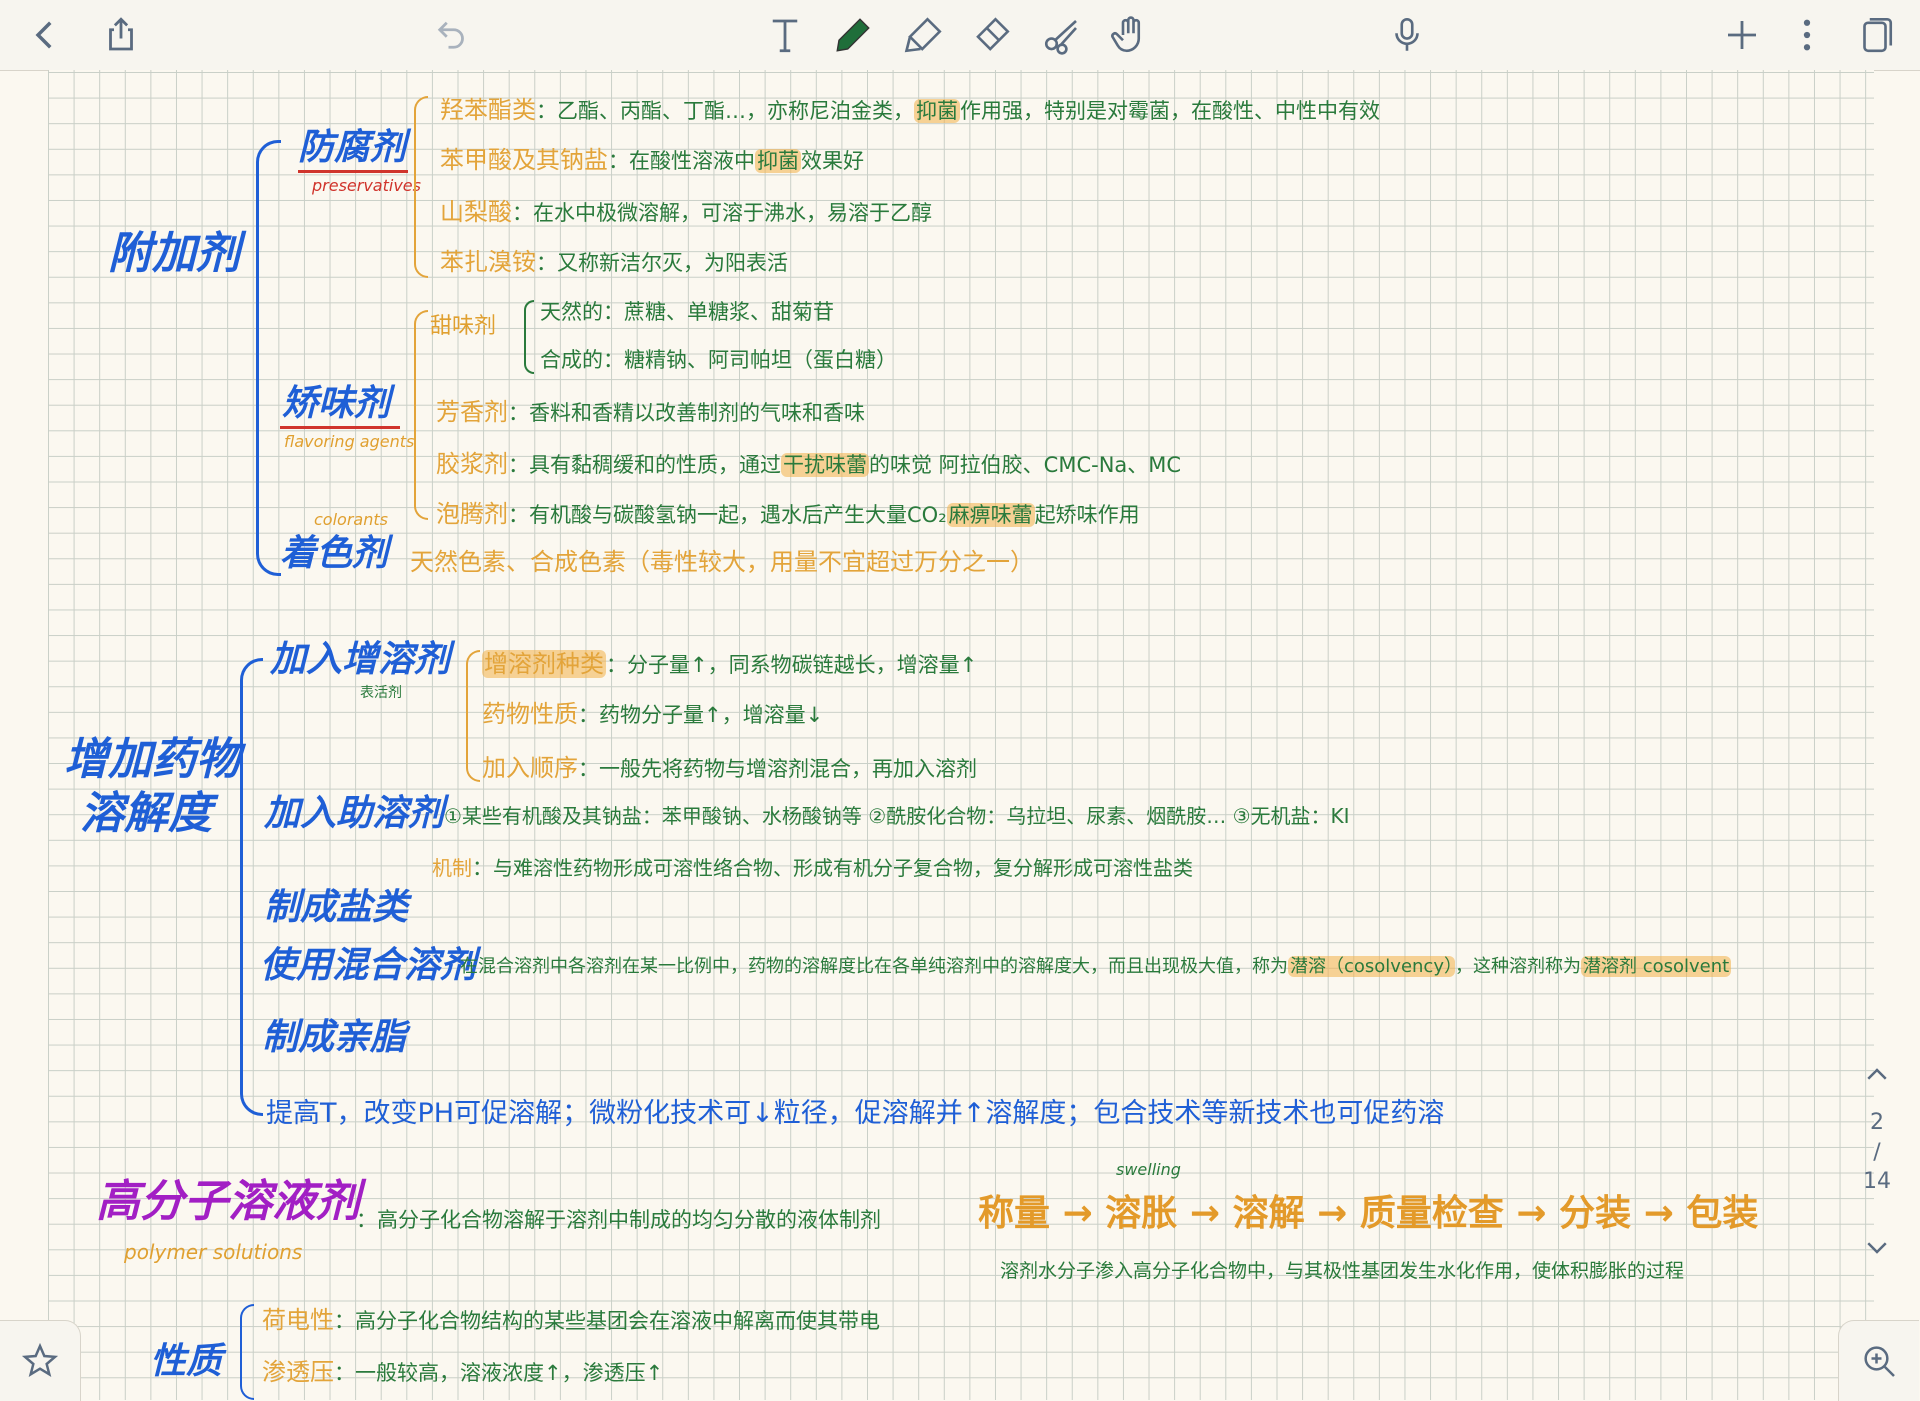  Describe the element at coordinates (614, 262) in the screenshot. I see `preservative-item-4: 苯扎溴铵：又称新洁尔灭，为阳表活` at that location.